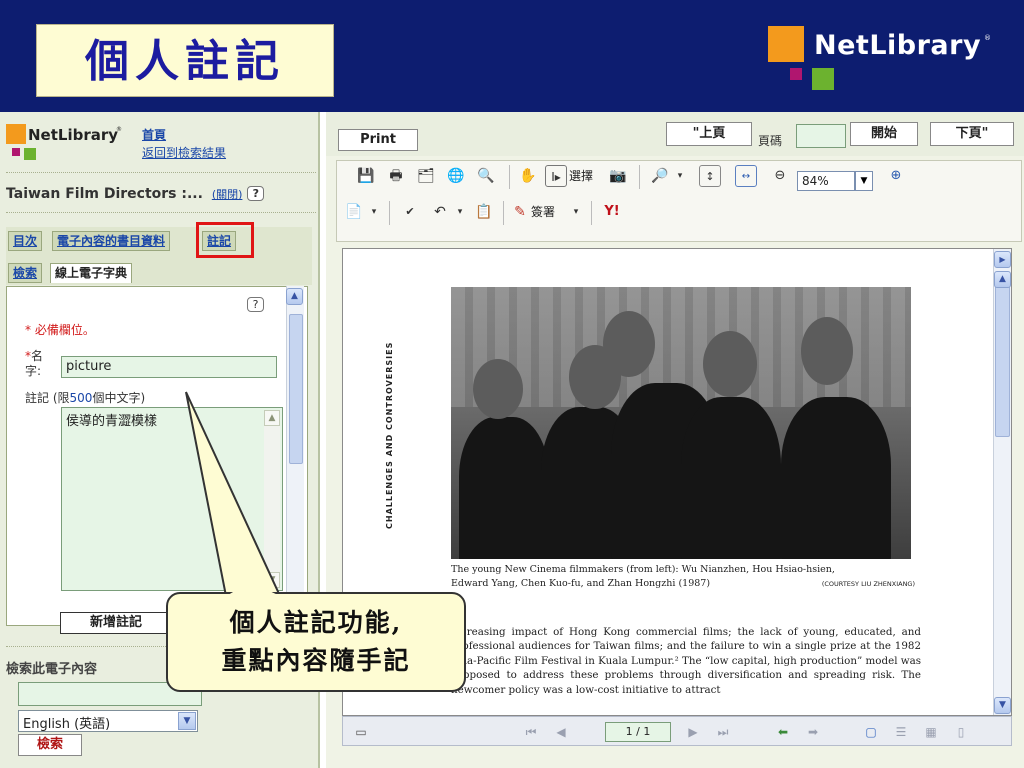 This screenshot has width=1024, height=768. Describe the element at coordinates (543, 212) in the screenshot. I see `sign-label: 簽署` at that location.